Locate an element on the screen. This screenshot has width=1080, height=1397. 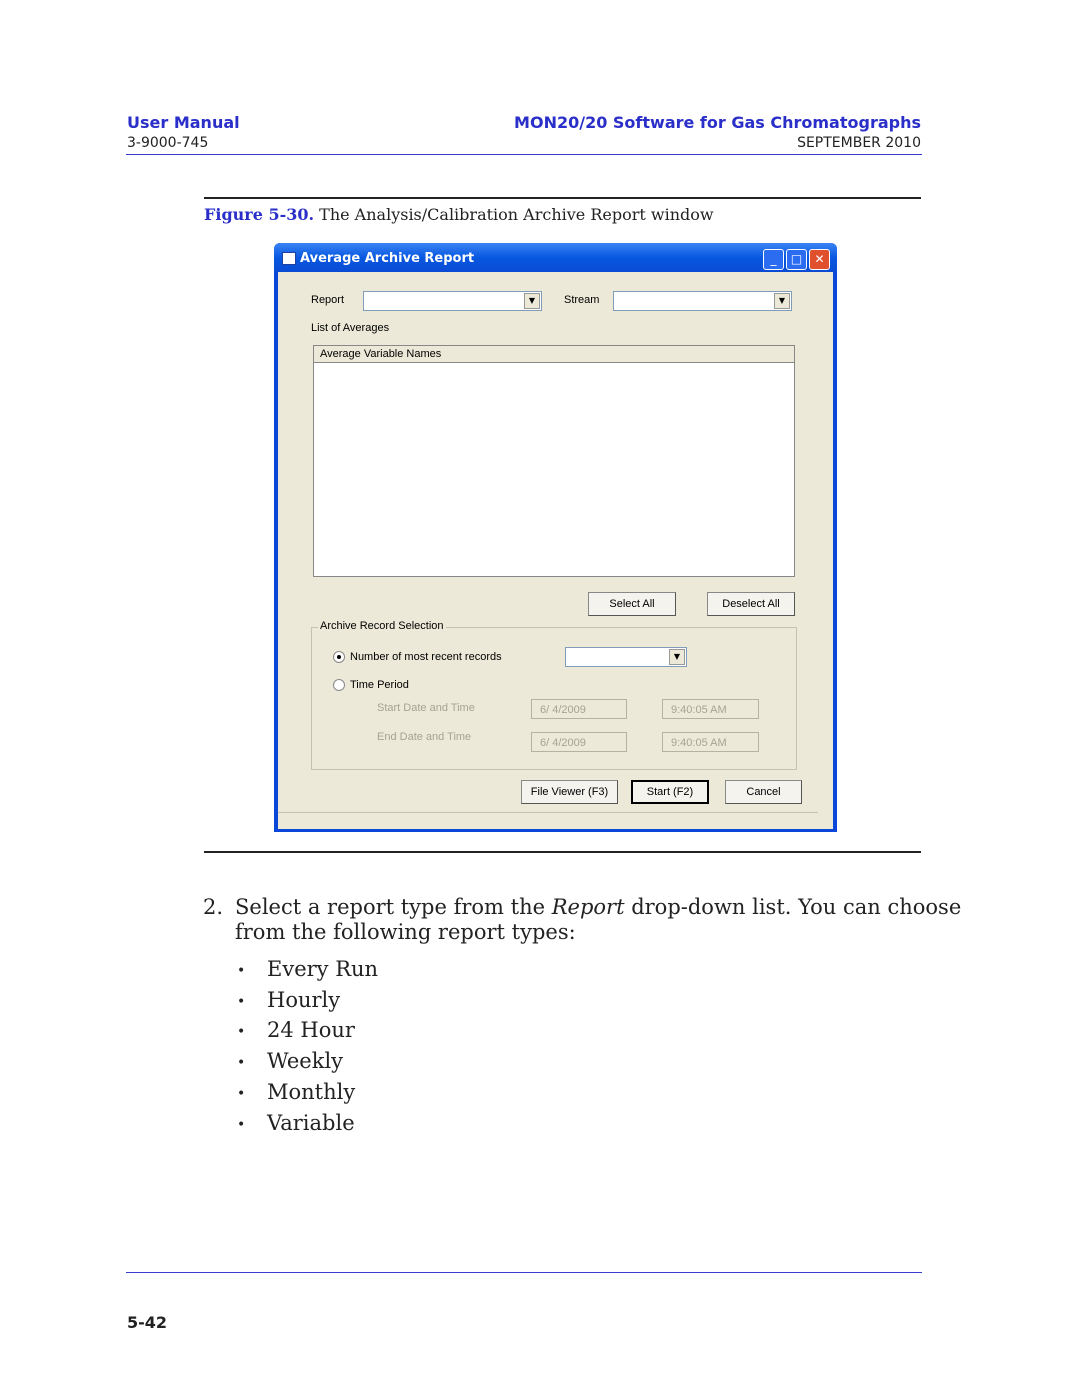
end-label: End Date and Time is located at coordinates (424, 737).